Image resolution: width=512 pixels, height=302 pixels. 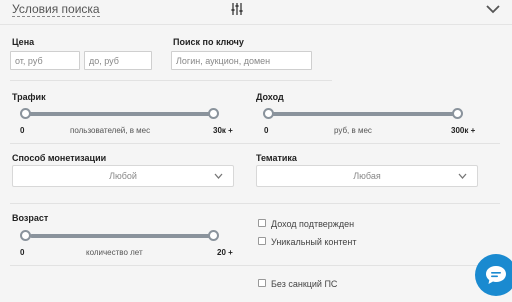 I want to click on topic-label: Тематика, so click(x=276, y=158).